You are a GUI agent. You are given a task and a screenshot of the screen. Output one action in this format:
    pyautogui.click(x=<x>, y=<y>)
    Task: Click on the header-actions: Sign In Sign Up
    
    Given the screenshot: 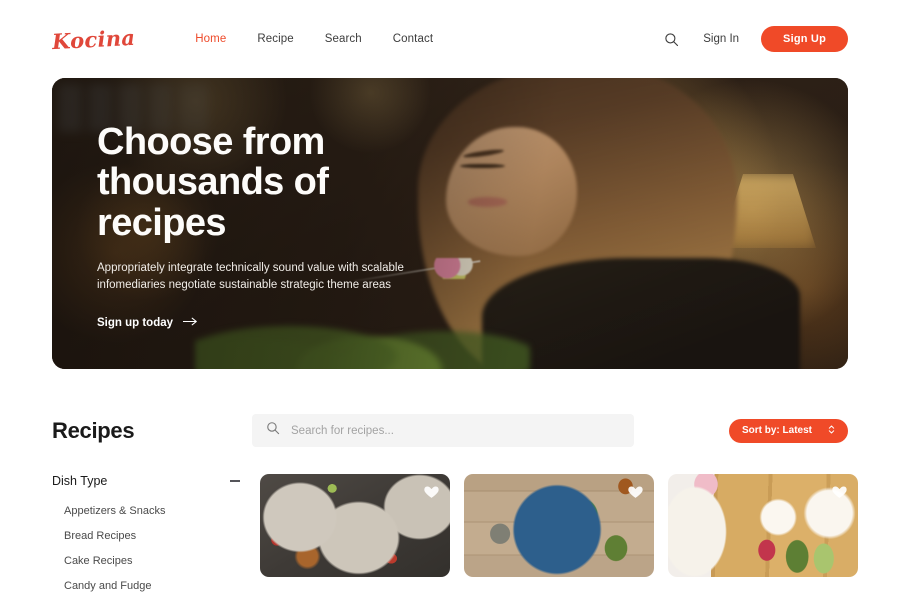 What is the action you would take?
    pyautogui.click(x=754, y=39)
    